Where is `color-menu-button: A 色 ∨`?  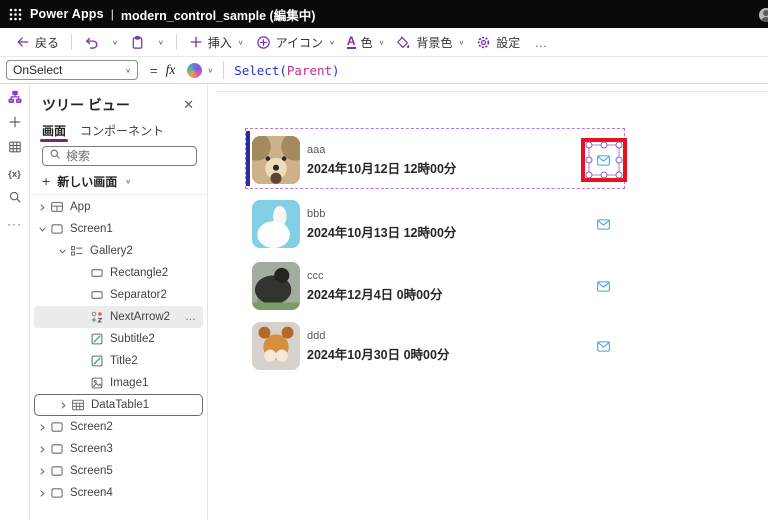 color-menu-button: A 色 ∨ is located at coordinates (366, 42).